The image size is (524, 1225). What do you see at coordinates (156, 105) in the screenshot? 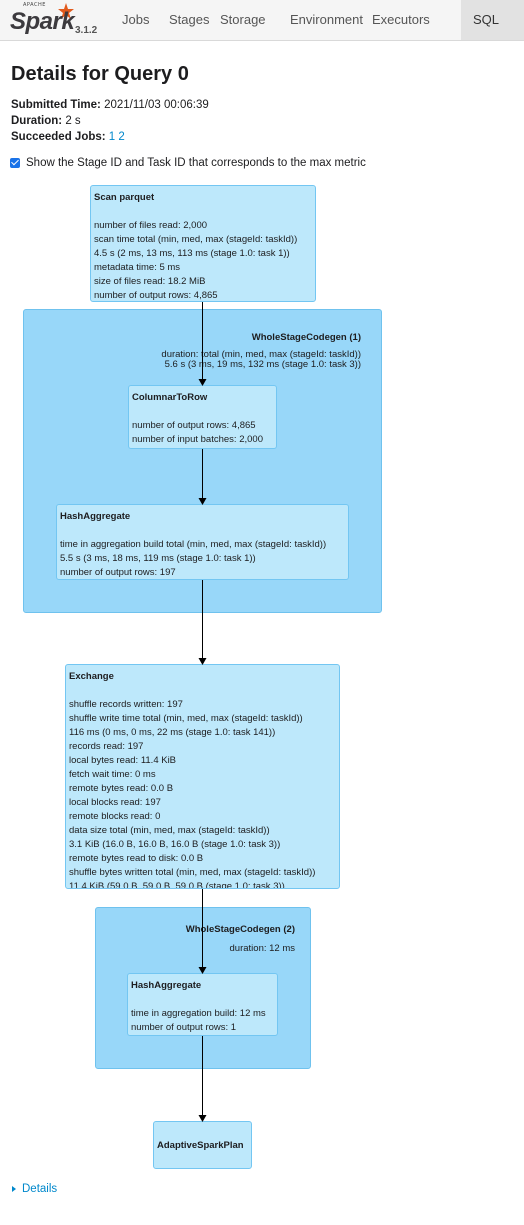
I see `submitted-time-value: 2021/11/03 00:06:39` at bounding box center [156, 105].